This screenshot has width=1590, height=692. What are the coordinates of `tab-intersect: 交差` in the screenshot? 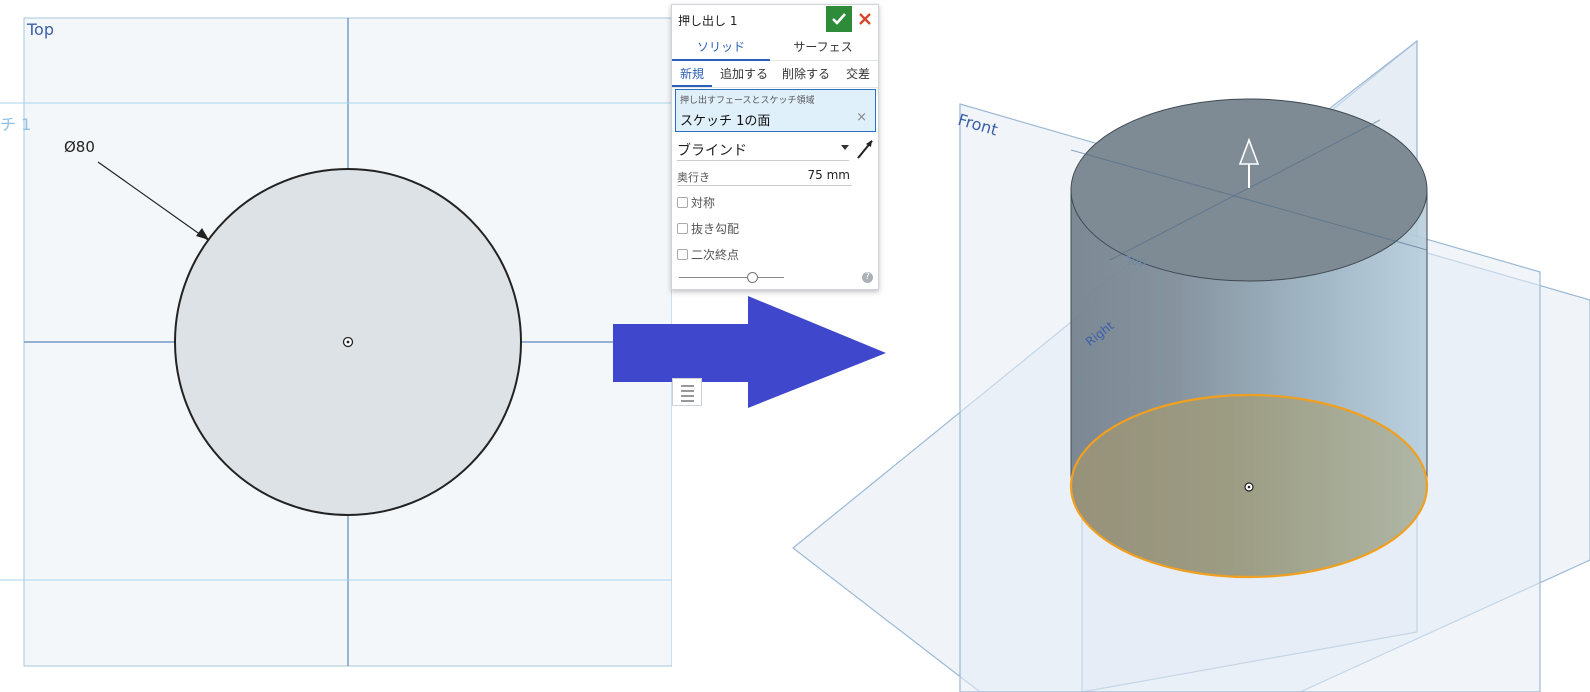 It's located at (858, 74).